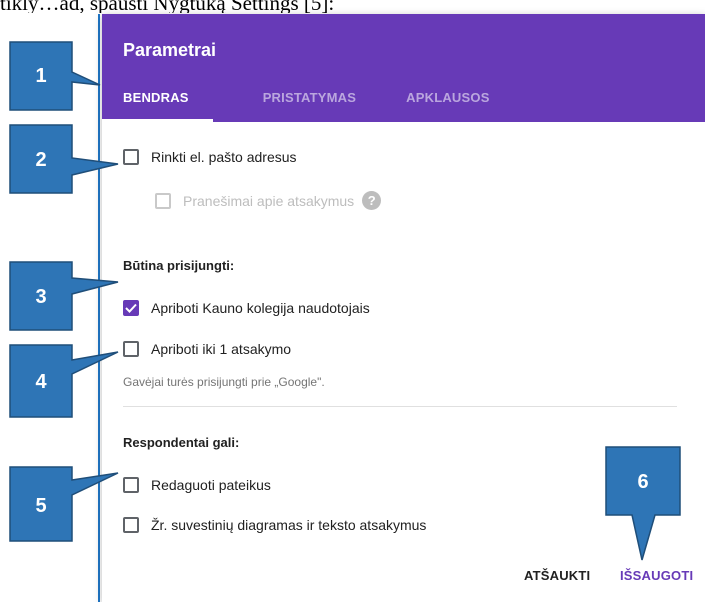 This screenshot has width=705, height=602. Describe the element at coordinates (131, 349) in the screenshot. I see `limit-one-checkbox` at that location.